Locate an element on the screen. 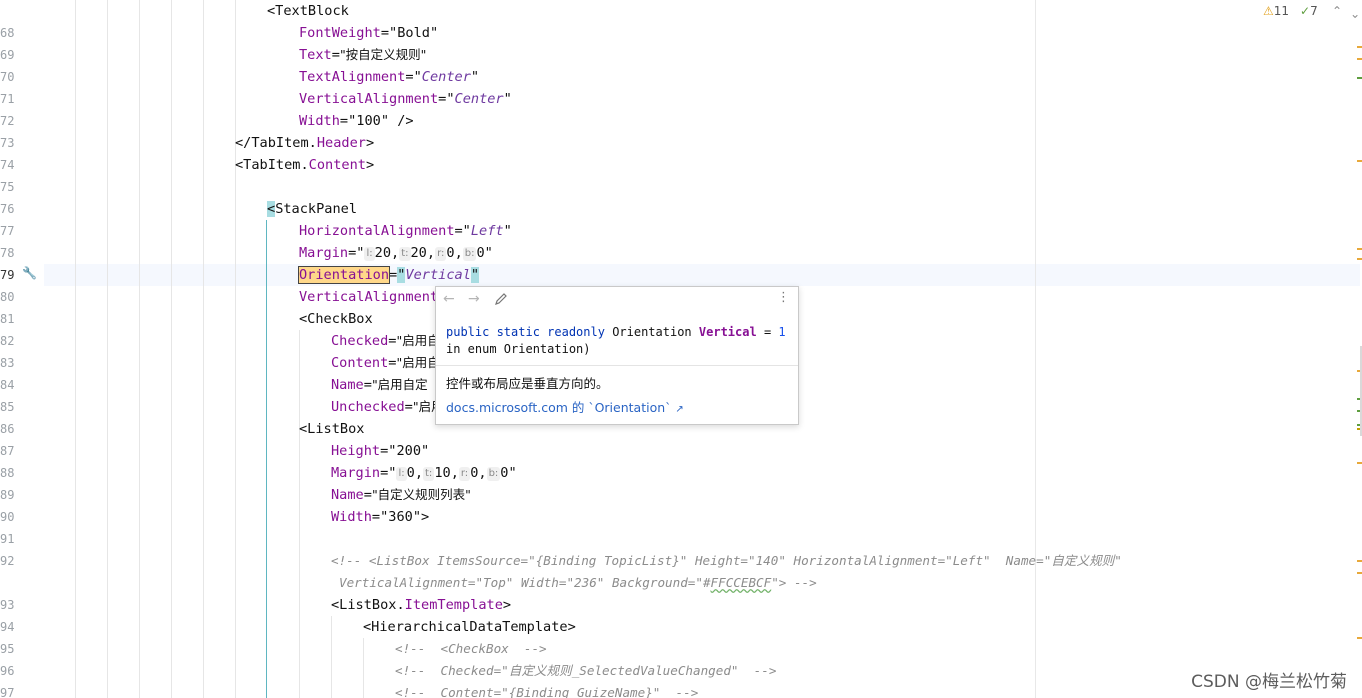  arrow-left-icon: ← is located at coordinates (449, 299).